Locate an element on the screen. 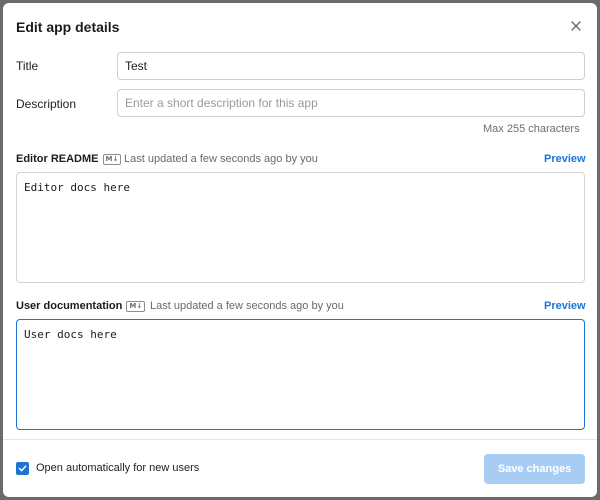 The image size is (600, 500). close-icon is located at coordinates (576, 26).